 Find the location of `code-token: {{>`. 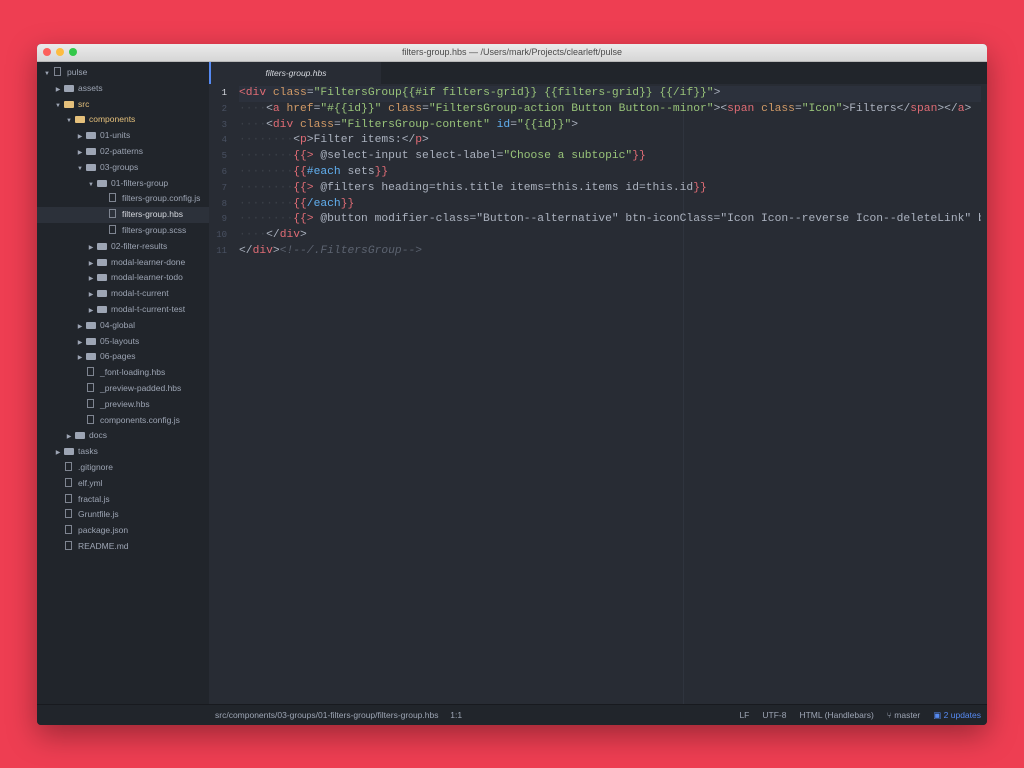

code-token: {{> is located at coordinates (303, 219).